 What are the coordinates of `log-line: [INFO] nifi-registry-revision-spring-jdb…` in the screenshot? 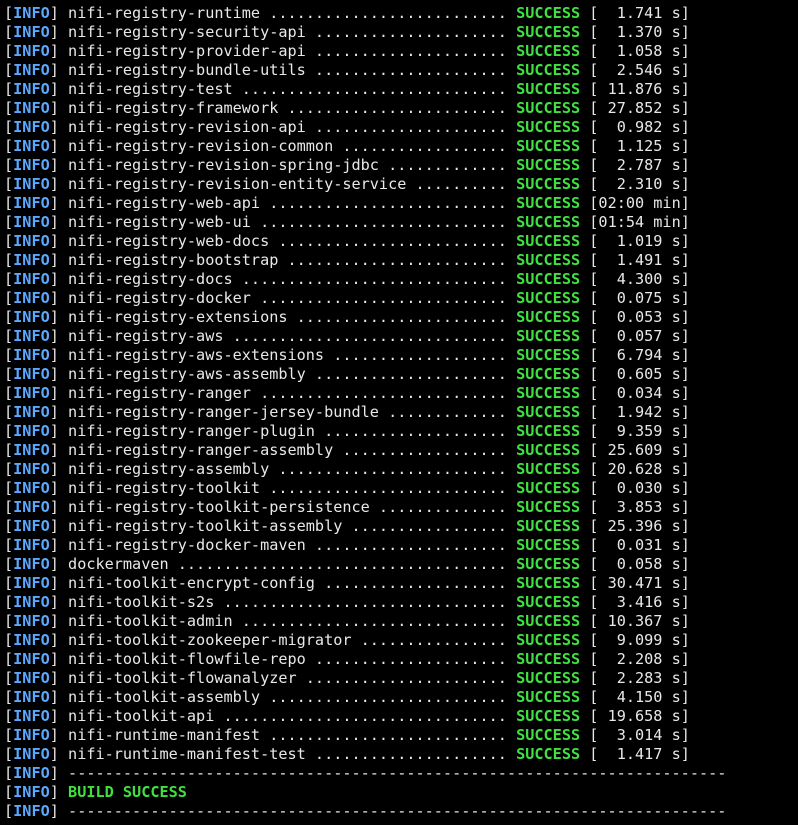 It's located at (347, 165).